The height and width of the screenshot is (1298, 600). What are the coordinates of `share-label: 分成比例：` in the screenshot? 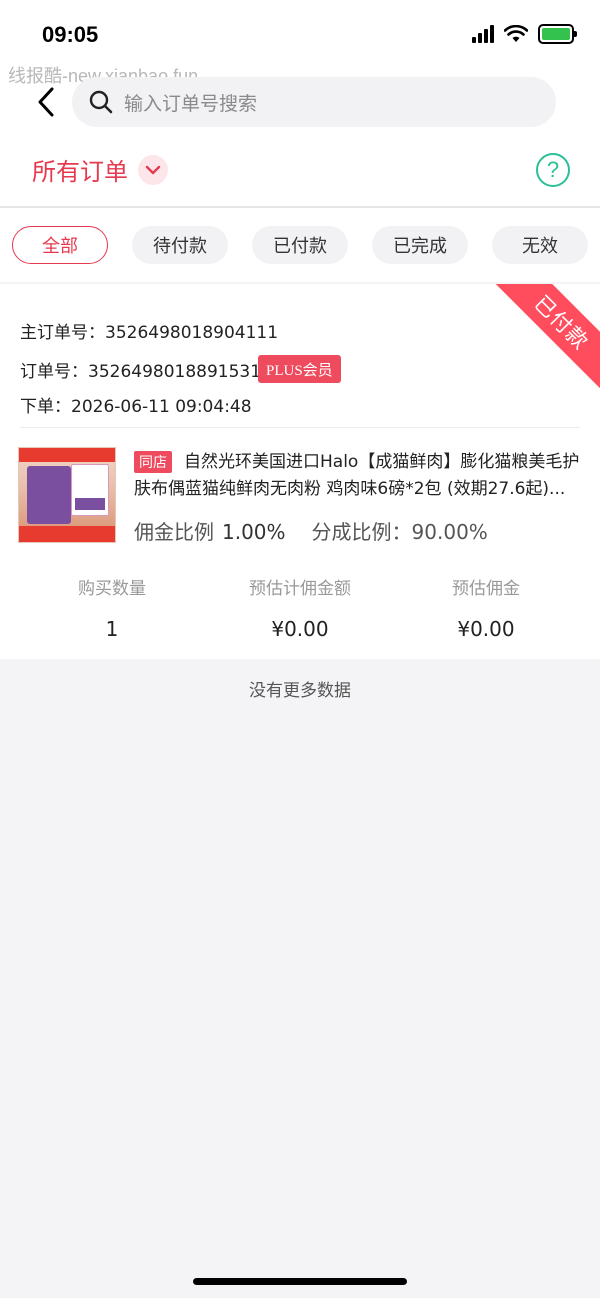 It's located at (361, 532).